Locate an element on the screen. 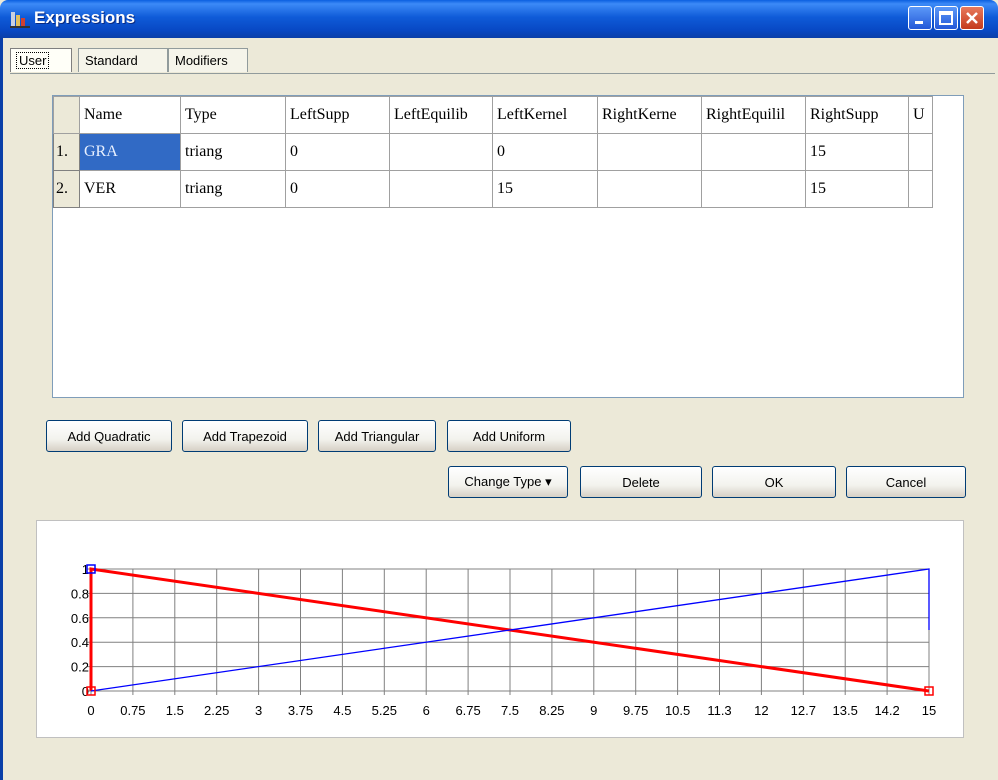 This screenshot has width=998, height=780. title-bar: Expressions is located at coordinates (499, 19).